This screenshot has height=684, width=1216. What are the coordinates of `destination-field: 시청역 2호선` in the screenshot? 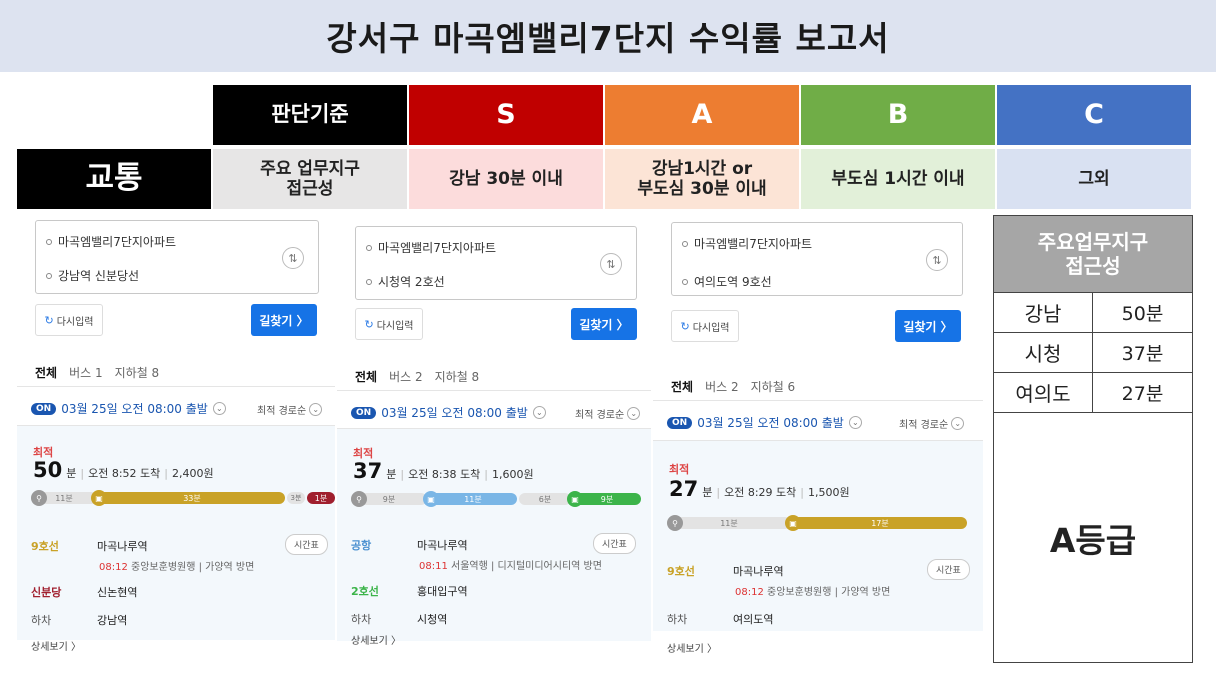 It's located at (405, 281).